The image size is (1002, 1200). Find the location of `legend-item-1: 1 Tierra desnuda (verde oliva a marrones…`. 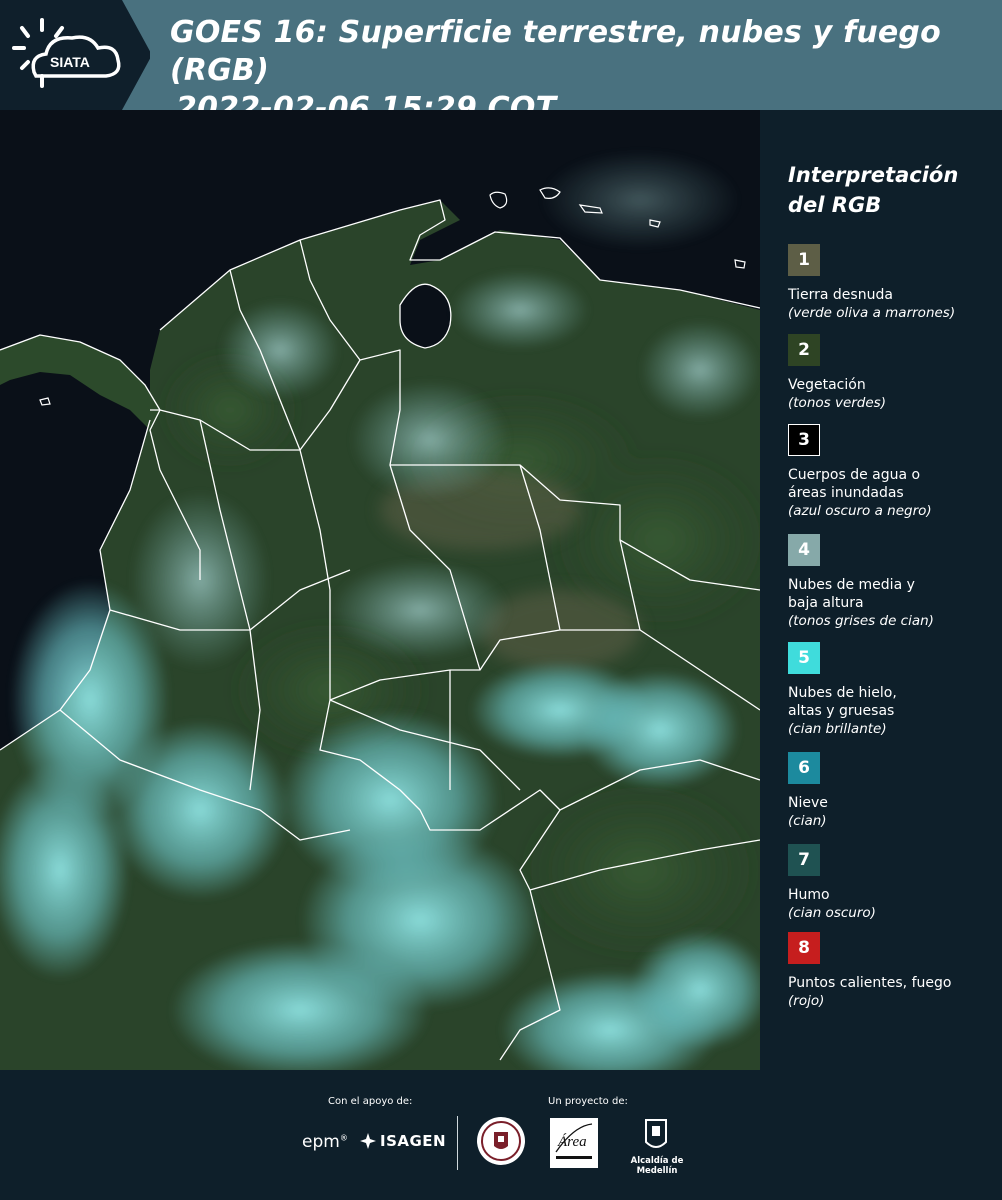

legend-item-1: 1 Tierra desnuda (verde oliva a marrones… is located at coordinates (893, 283).